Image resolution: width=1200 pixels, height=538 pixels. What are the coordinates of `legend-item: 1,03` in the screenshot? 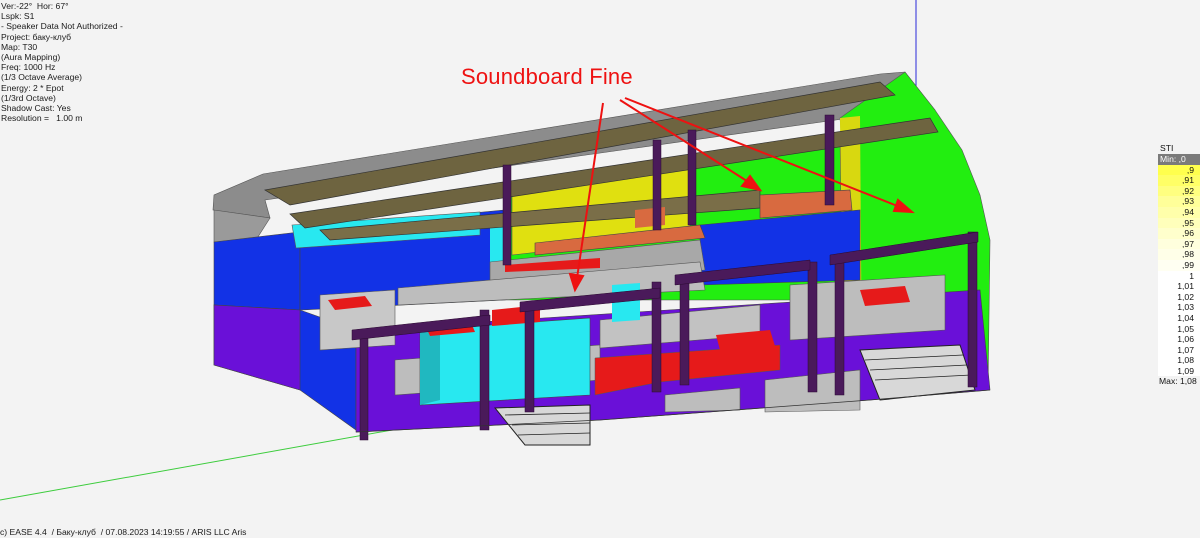 It's located at (1179, 307).